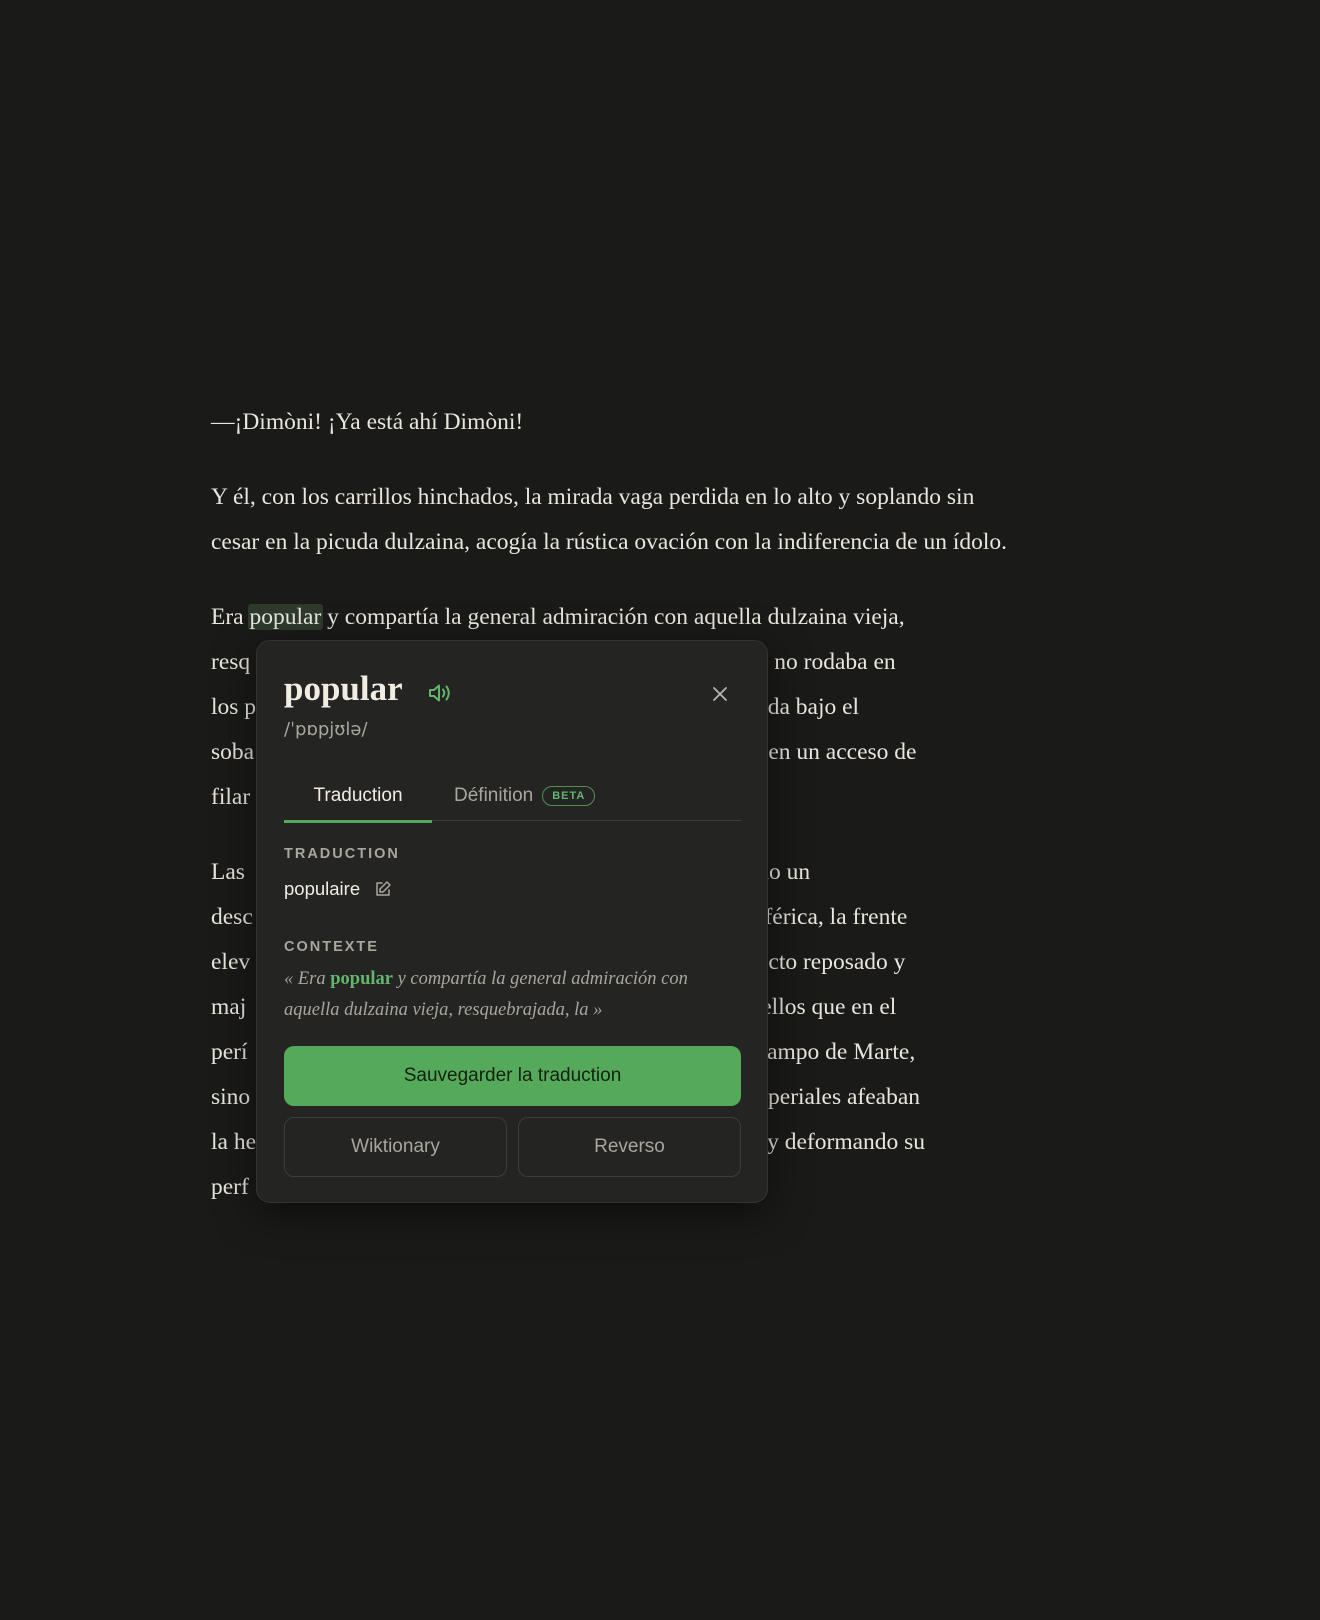 The height and width of the screenshot is (1620, 1320). Describe the element at coordinates (367, 422) in the screenshot. I see `text-line: —¡Dimòni! ¡Ya está ahí Dimòni!` at that location.